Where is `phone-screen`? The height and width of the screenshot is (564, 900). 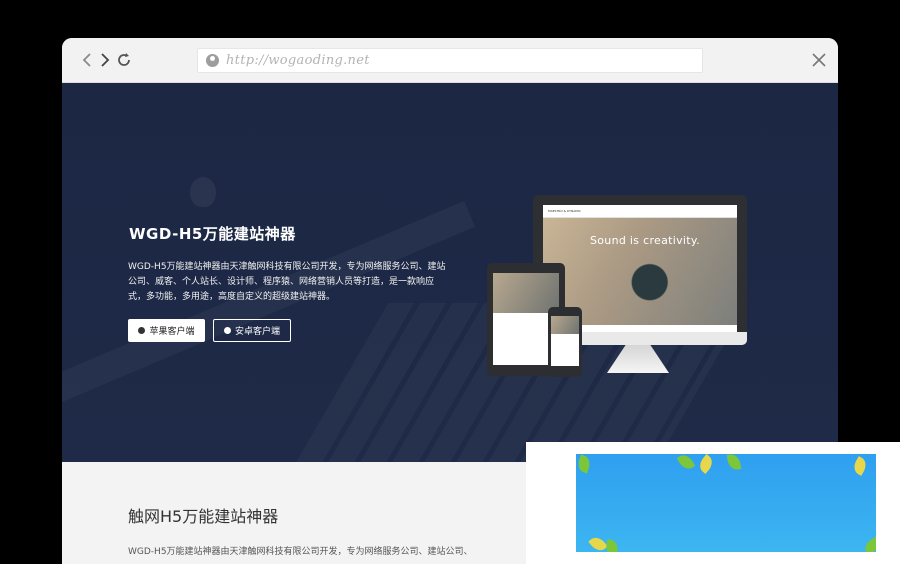 phone-screen is located at coordinates (565, 341).